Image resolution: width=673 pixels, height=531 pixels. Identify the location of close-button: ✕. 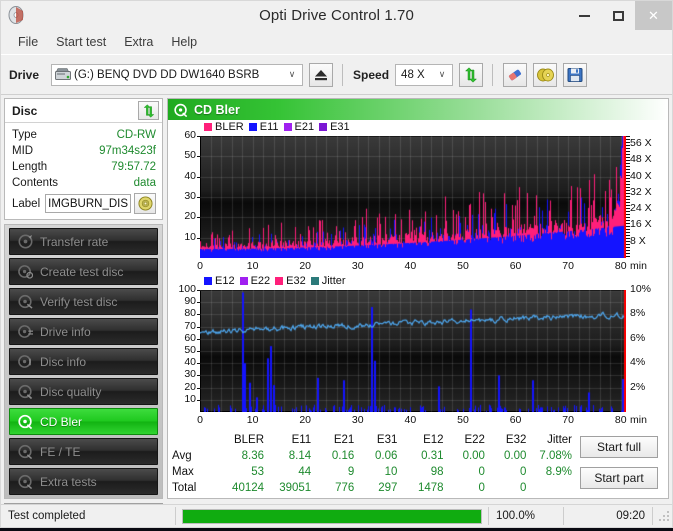
(653, 15).